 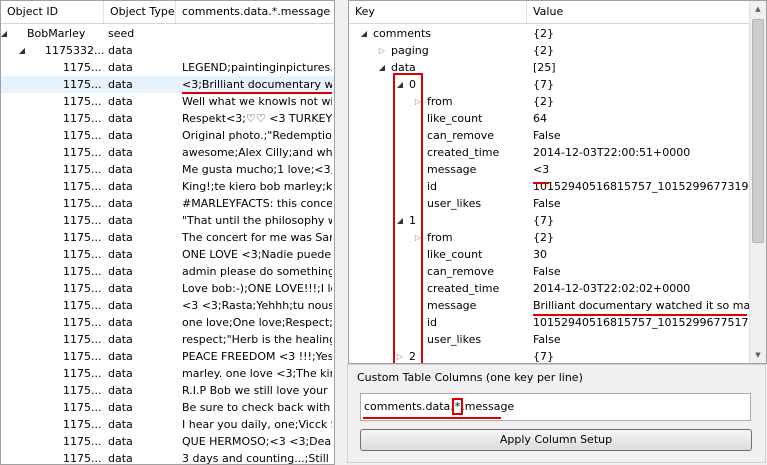 I want to click on table-row: 1175... data "That until the philosophy w, so click(x=167, y=220).